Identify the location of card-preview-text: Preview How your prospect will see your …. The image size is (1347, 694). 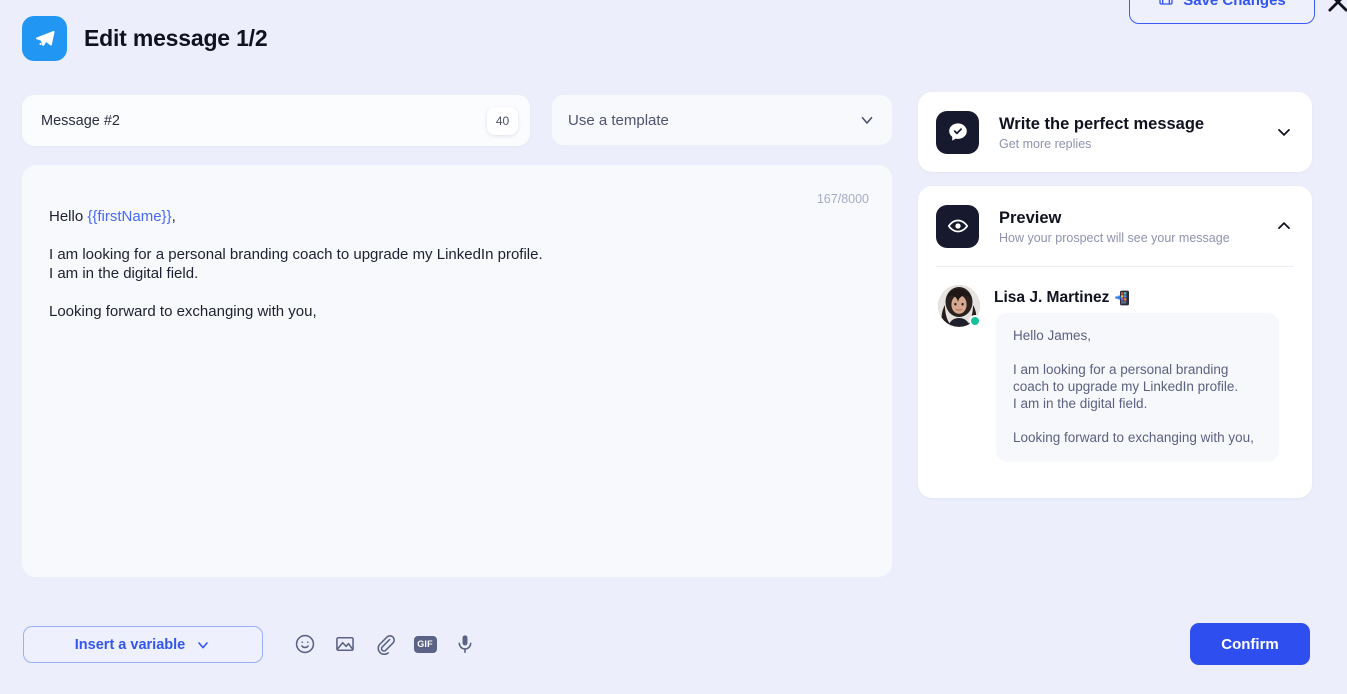
(1136, 226).